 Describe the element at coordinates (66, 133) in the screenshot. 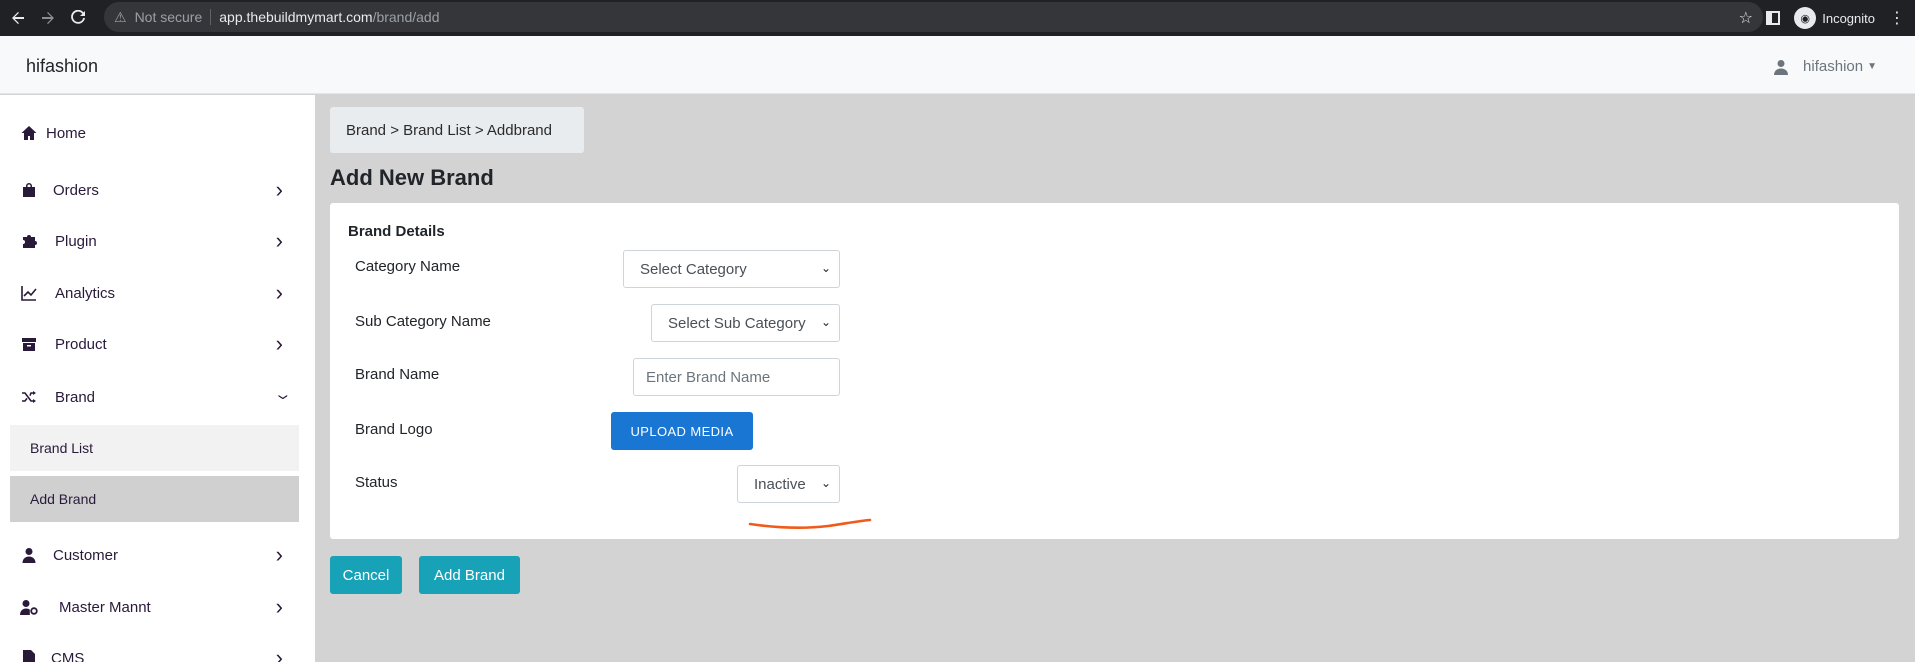

I see `sidebar-item-label: Home` at that location.